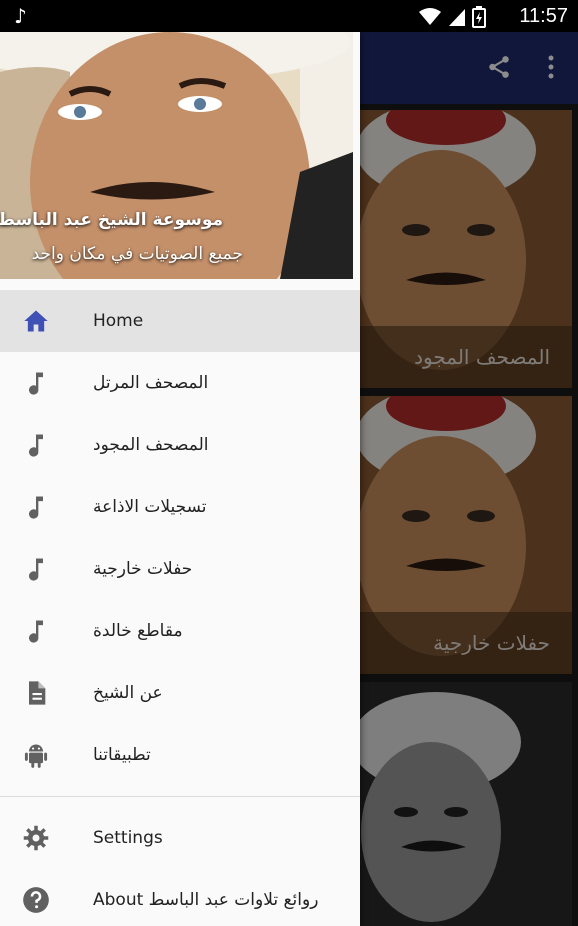  I want to click on menu-item-immortal-clips: مقاطع خالدة, so click(180, 631).